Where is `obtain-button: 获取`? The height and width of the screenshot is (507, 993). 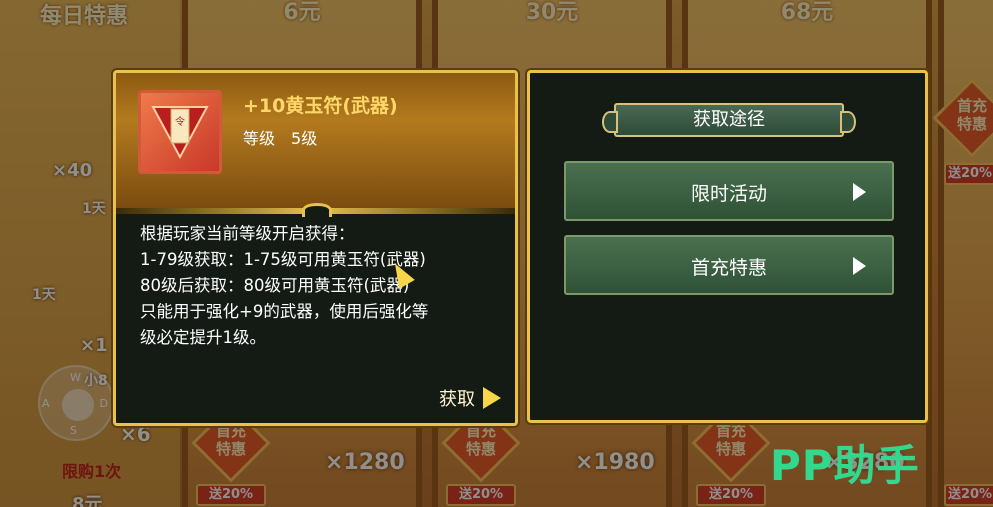
obtain-button: 获取 is located at coordinates (470, 398).